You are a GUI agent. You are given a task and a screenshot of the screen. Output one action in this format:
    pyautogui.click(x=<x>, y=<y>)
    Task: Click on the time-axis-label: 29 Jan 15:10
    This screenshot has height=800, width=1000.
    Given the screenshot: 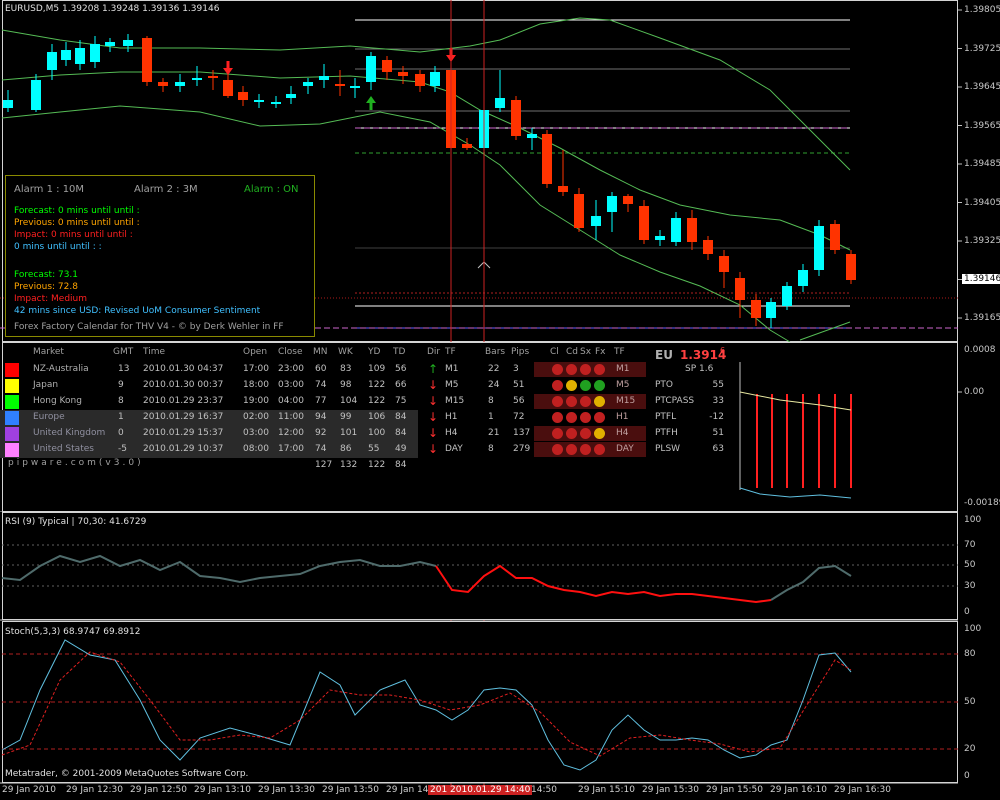 What is the action you would take?
    pyautogui.click(x=606, y=790)
    